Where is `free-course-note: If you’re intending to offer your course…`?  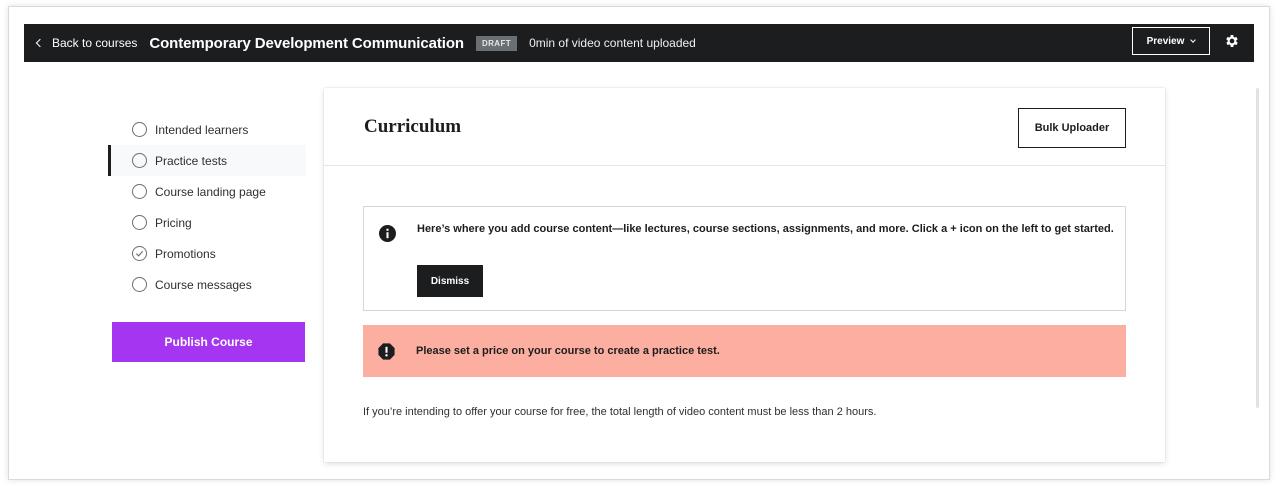 free-course-note: If you’re intending to offer your course… is located at coordinates (620, 412).